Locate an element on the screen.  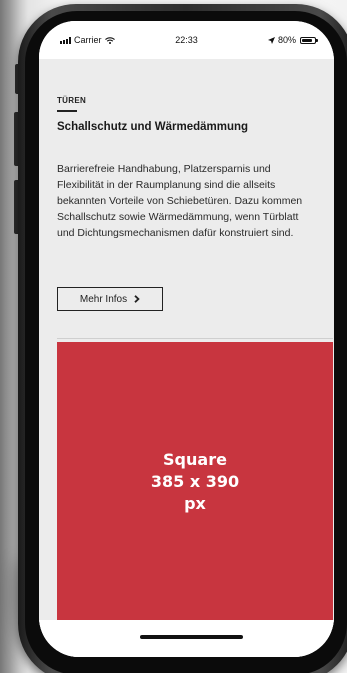
location-icon is located at coordinates (271, 40).